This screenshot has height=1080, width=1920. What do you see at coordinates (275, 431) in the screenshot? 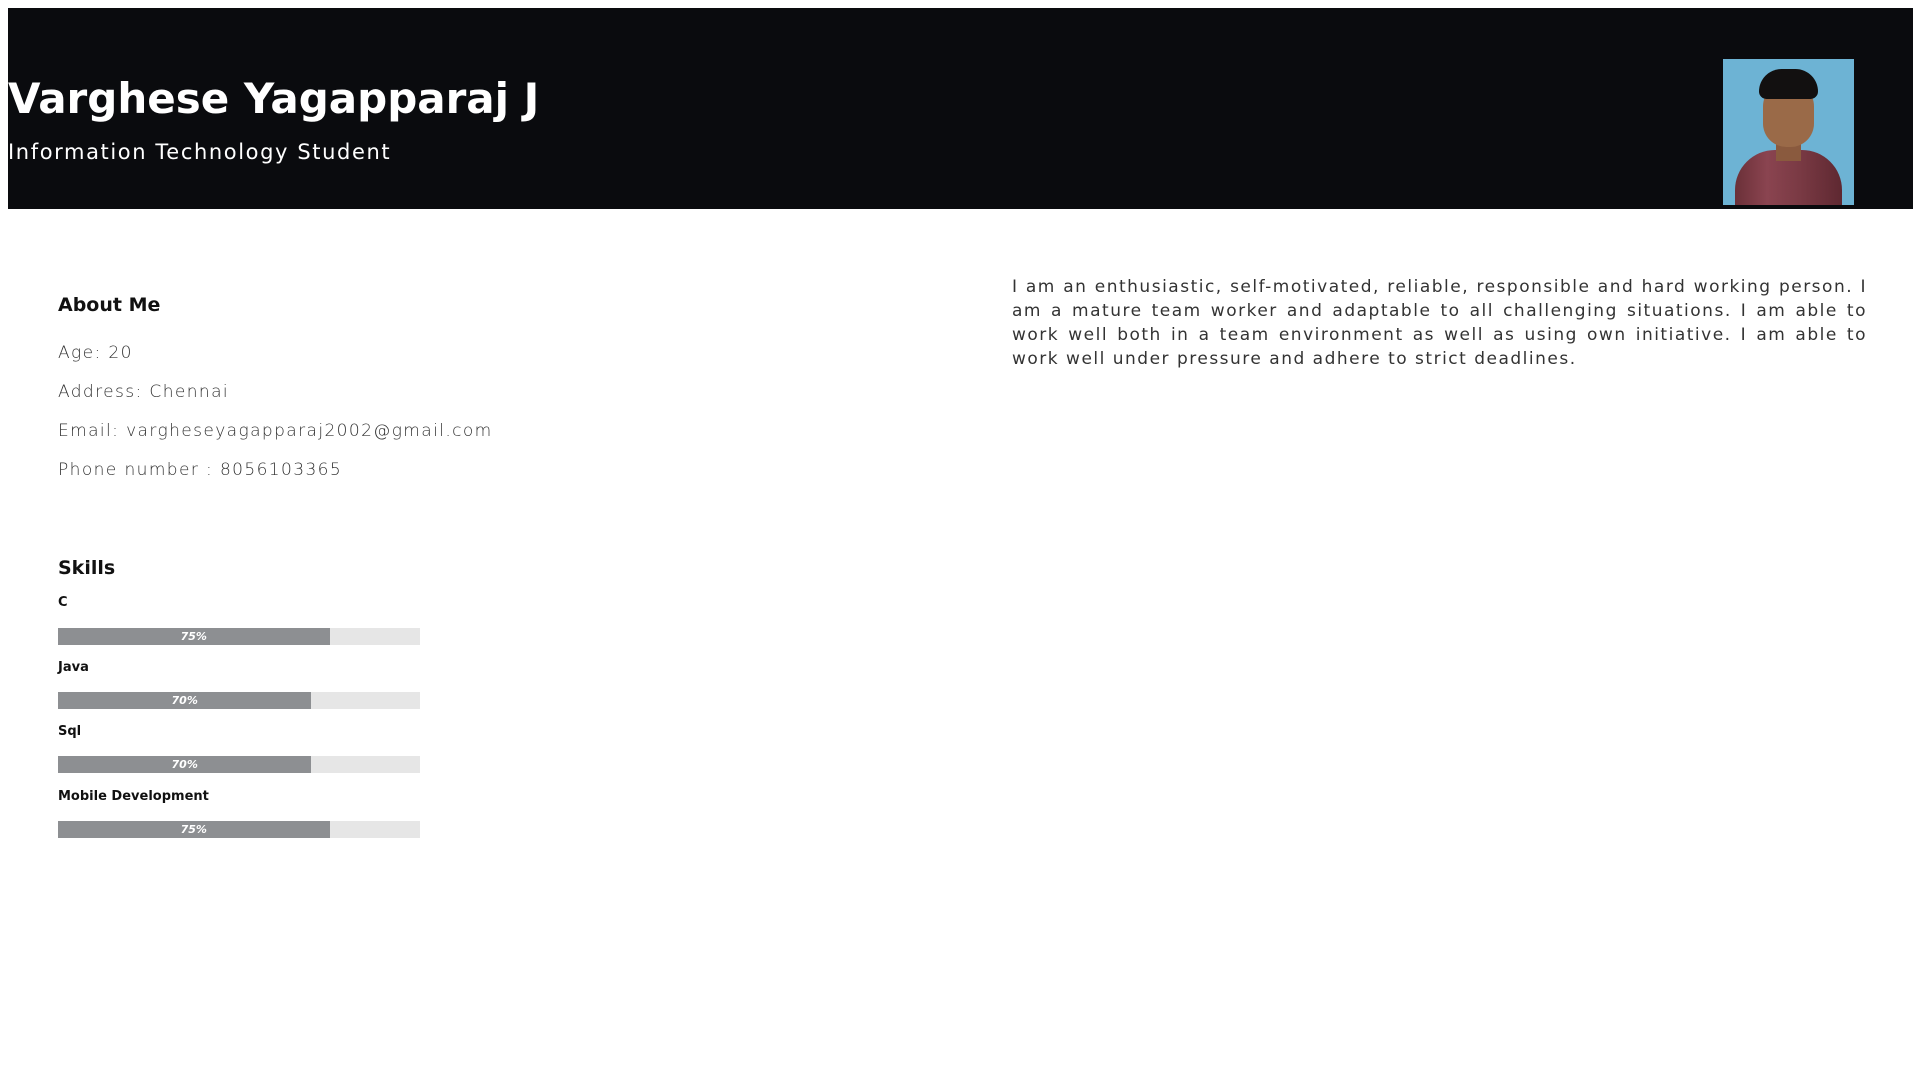
I see `about-email: Email: vargheseyagapparaj2002@gmail.com` at bounding box center [275, 431].